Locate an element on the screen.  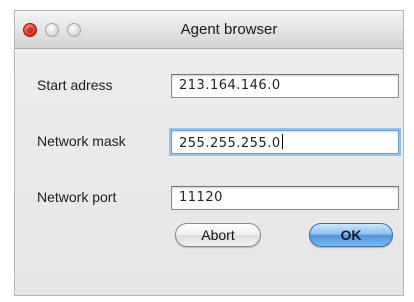
ok-button: OK is located at coordinates (351, 235).